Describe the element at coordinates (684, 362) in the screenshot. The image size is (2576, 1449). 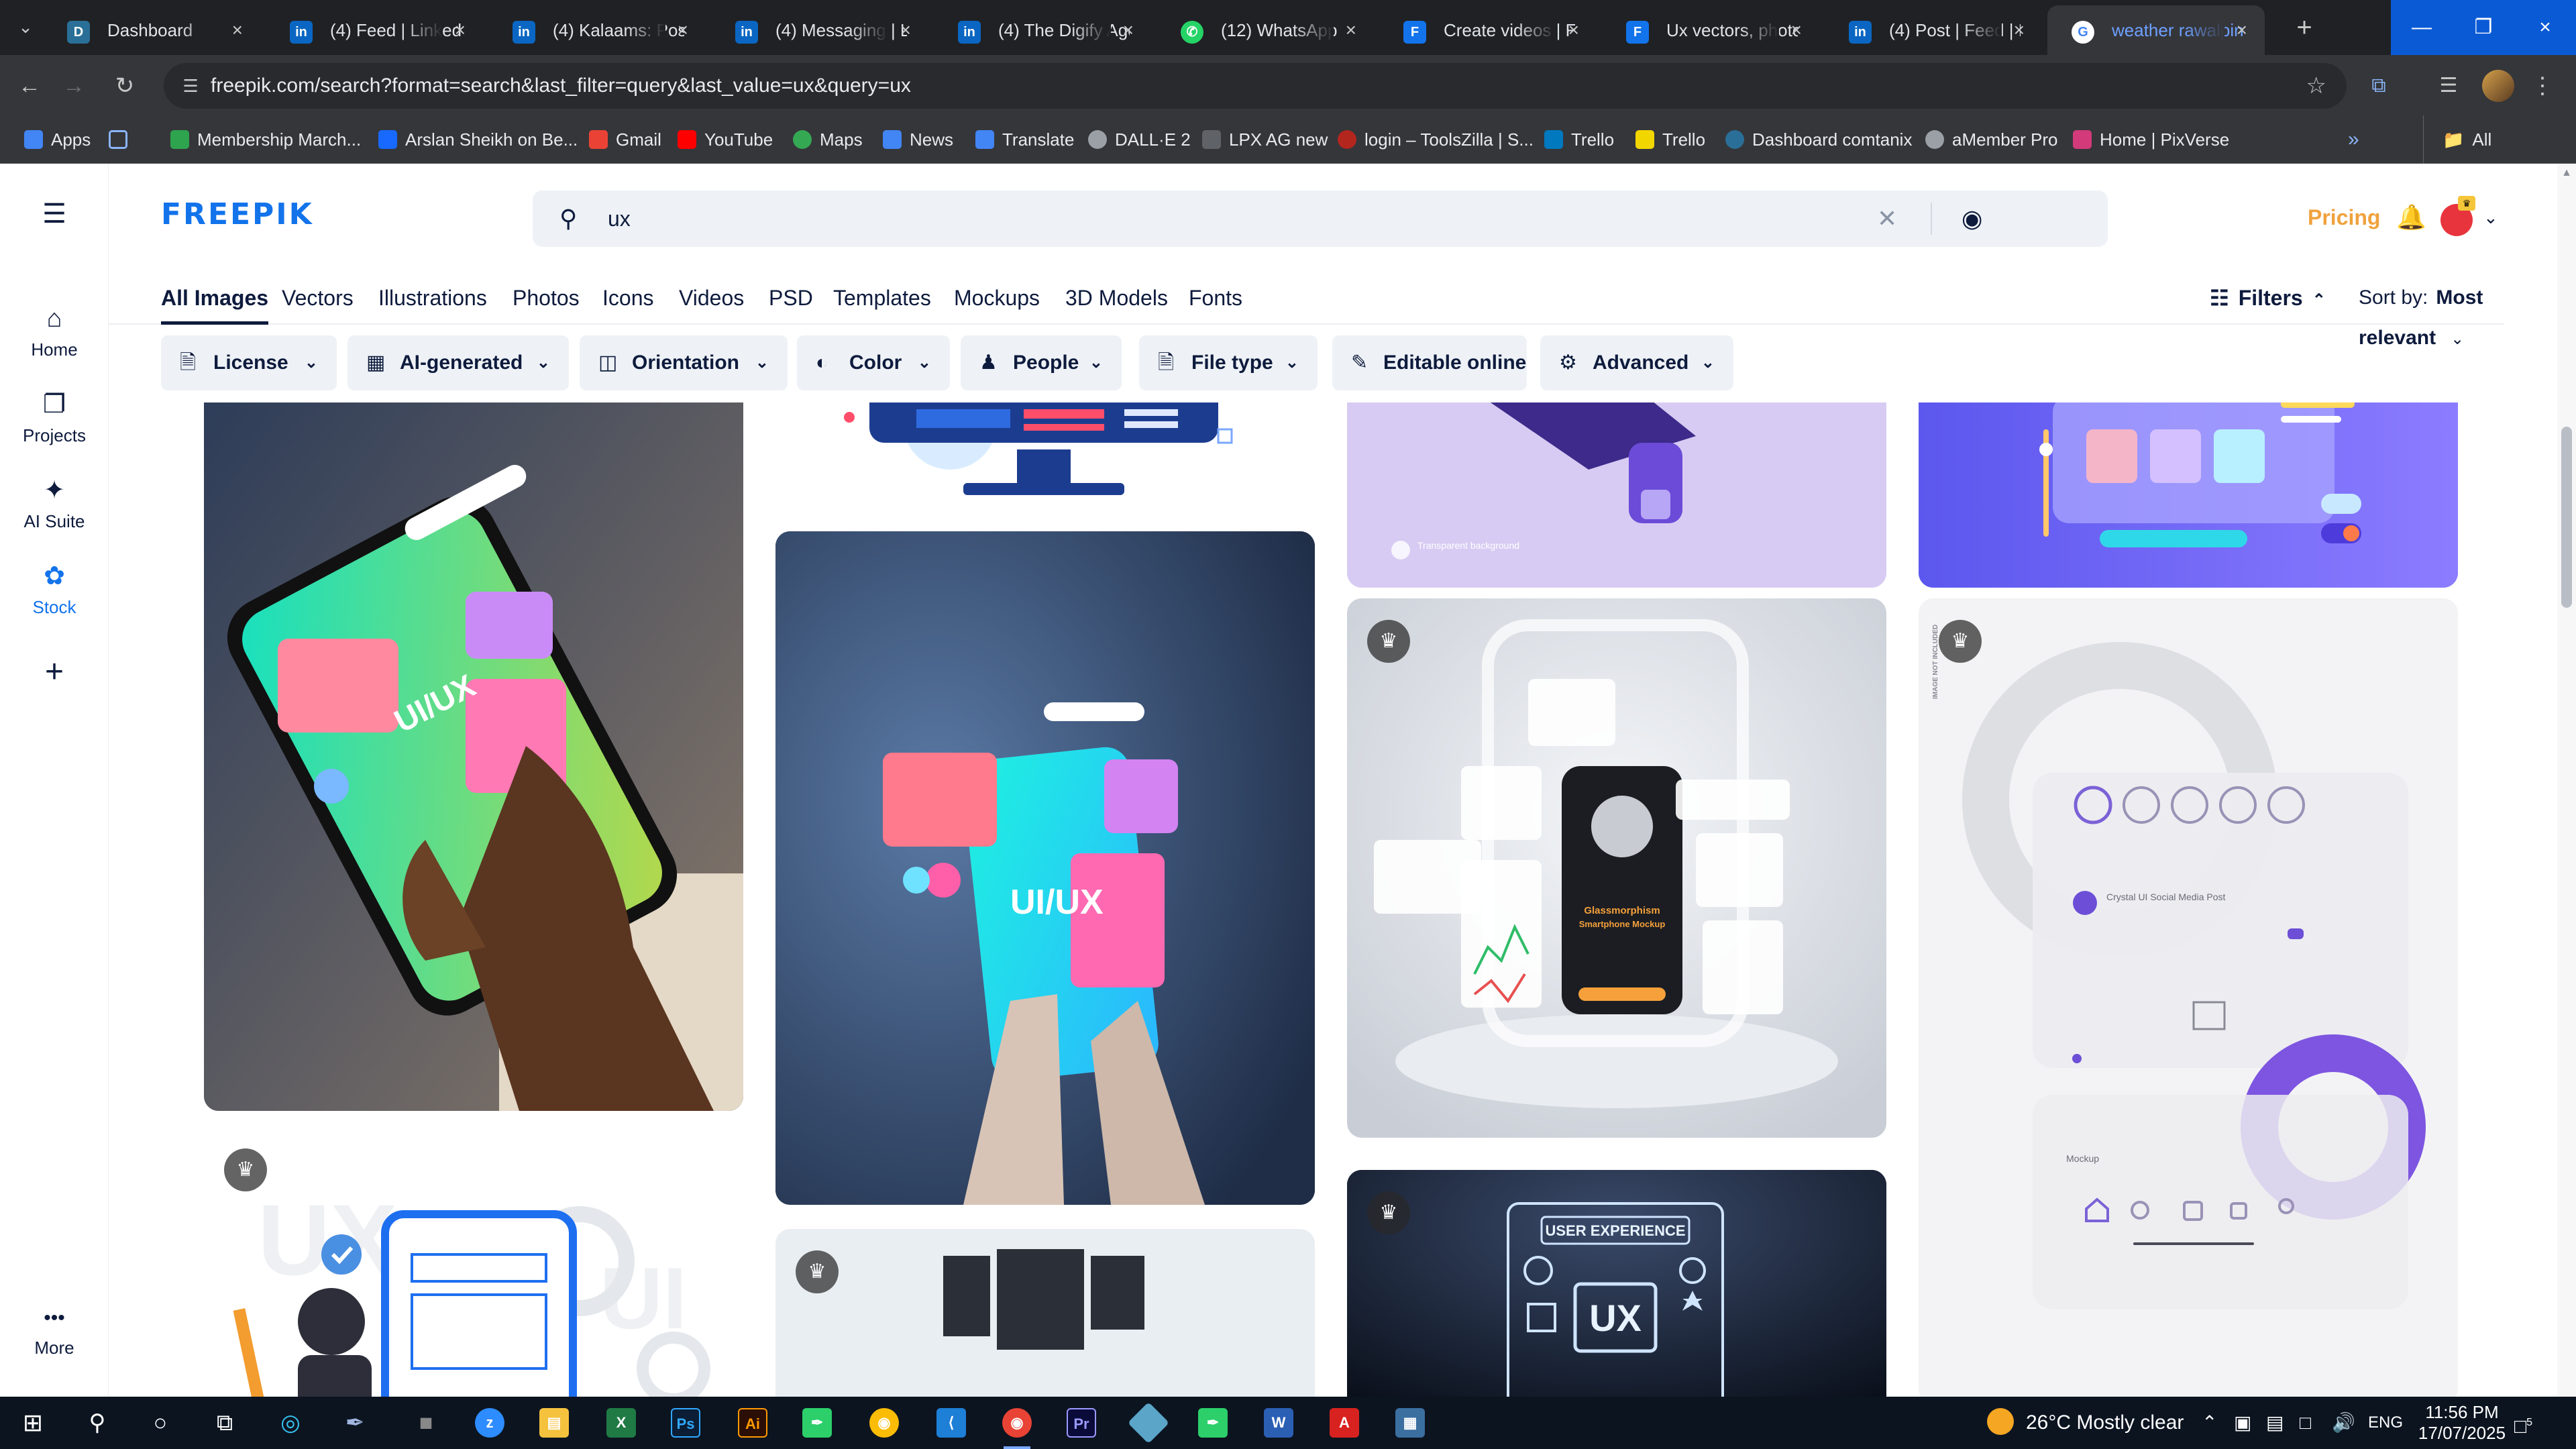
I see `chip-orientation: ◫ Orientation ⌄` at that location.